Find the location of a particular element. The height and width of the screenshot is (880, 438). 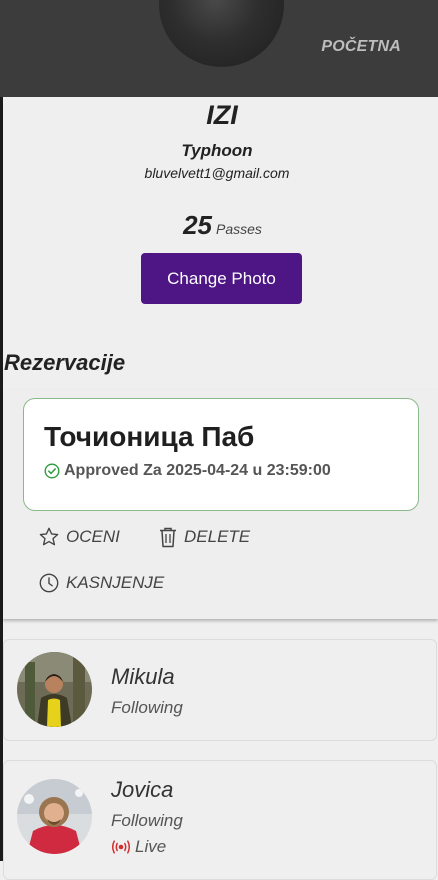

reservation-venue: Точионица Паб is located at coordinates (149, 436).